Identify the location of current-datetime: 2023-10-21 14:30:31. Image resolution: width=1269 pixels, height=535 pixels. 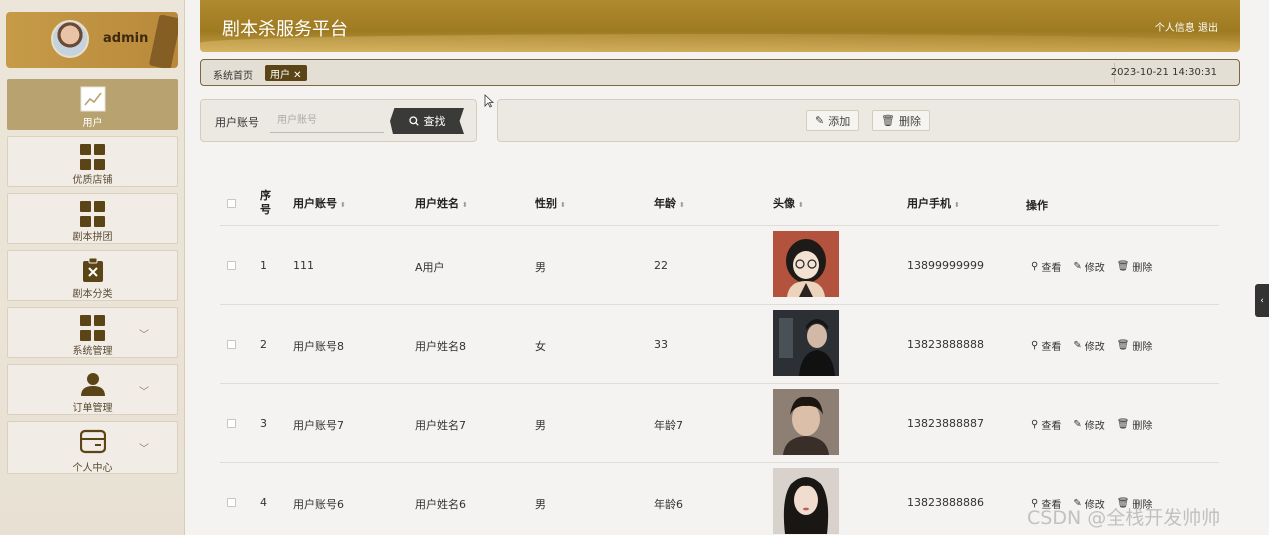
(1163, 72).